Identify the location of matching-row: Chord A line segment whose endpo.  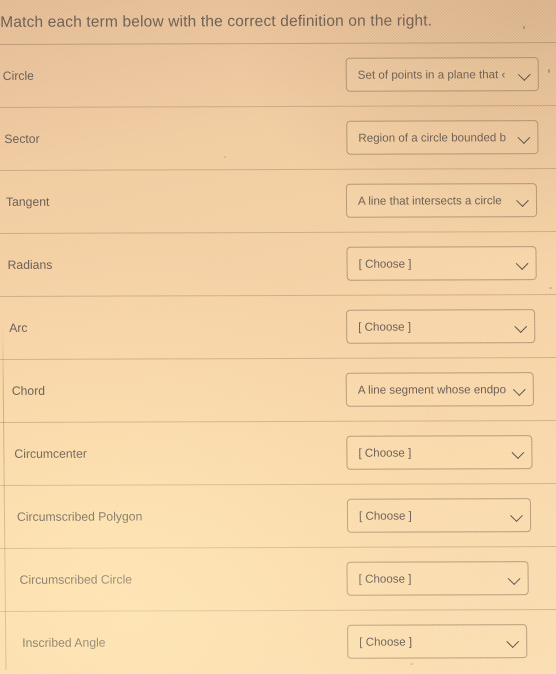
(278, 389).